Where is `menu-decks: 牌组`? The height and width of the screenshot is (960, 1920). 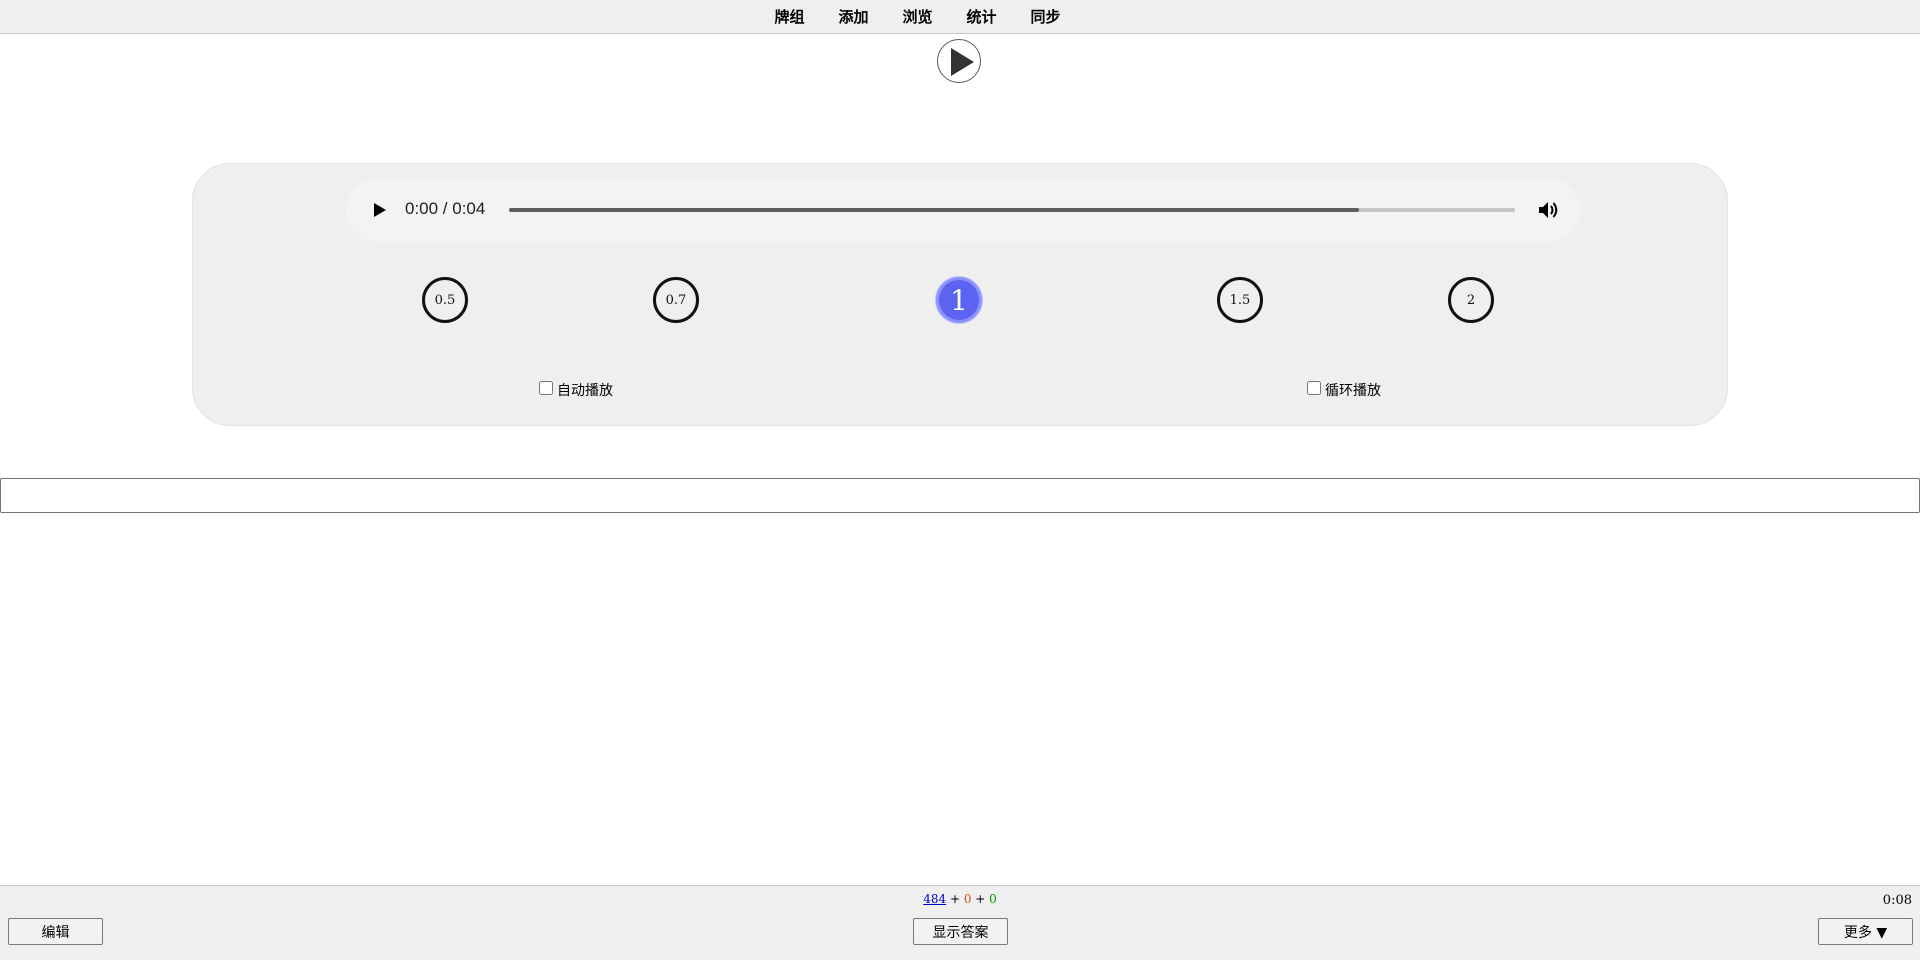
menu-decks: 牌组 is located at coordinates (789, 16).